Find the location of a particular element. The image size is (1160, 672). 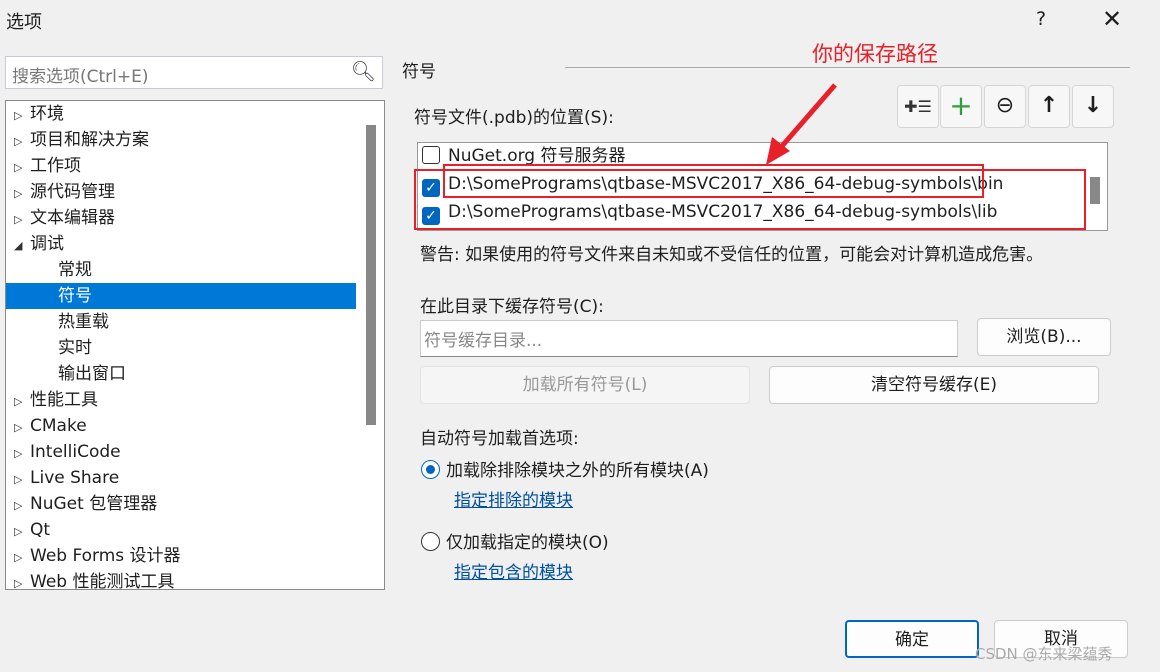

clear-symbol-cache-button: 清空符号缓存(E) is located at coordinates (934, 385).